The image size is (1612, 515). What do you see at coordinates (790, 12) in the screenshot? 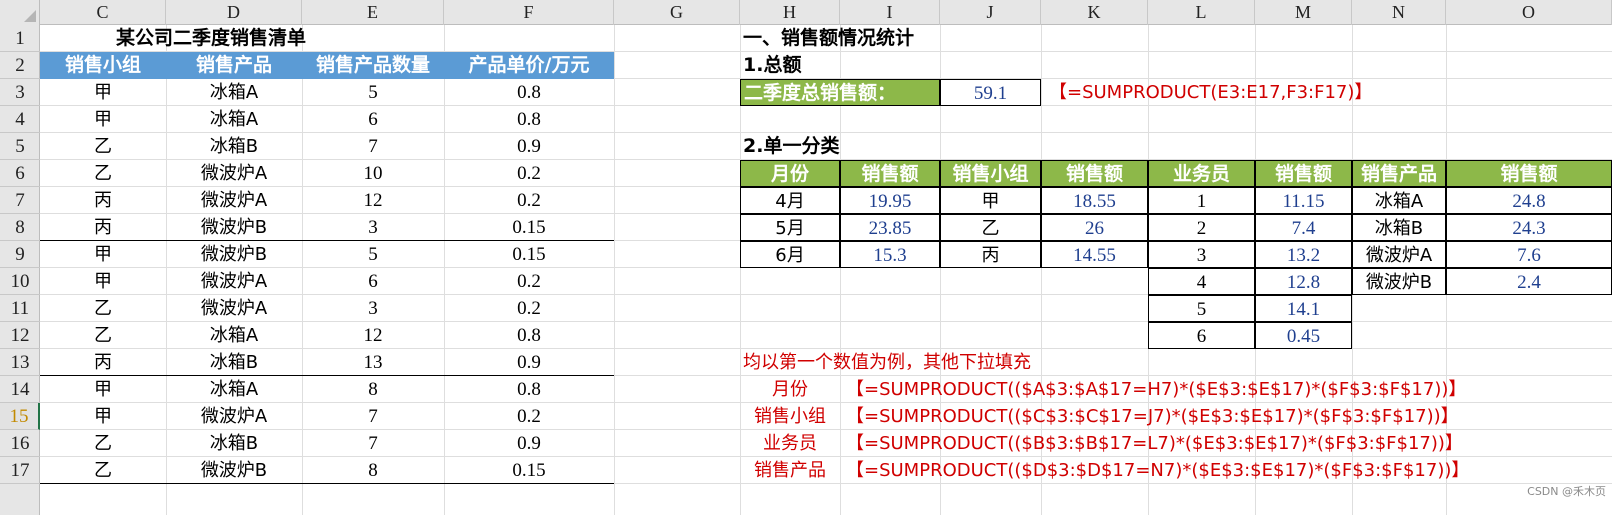
I see `column-header-H: H` at bounding box center [790, 12].